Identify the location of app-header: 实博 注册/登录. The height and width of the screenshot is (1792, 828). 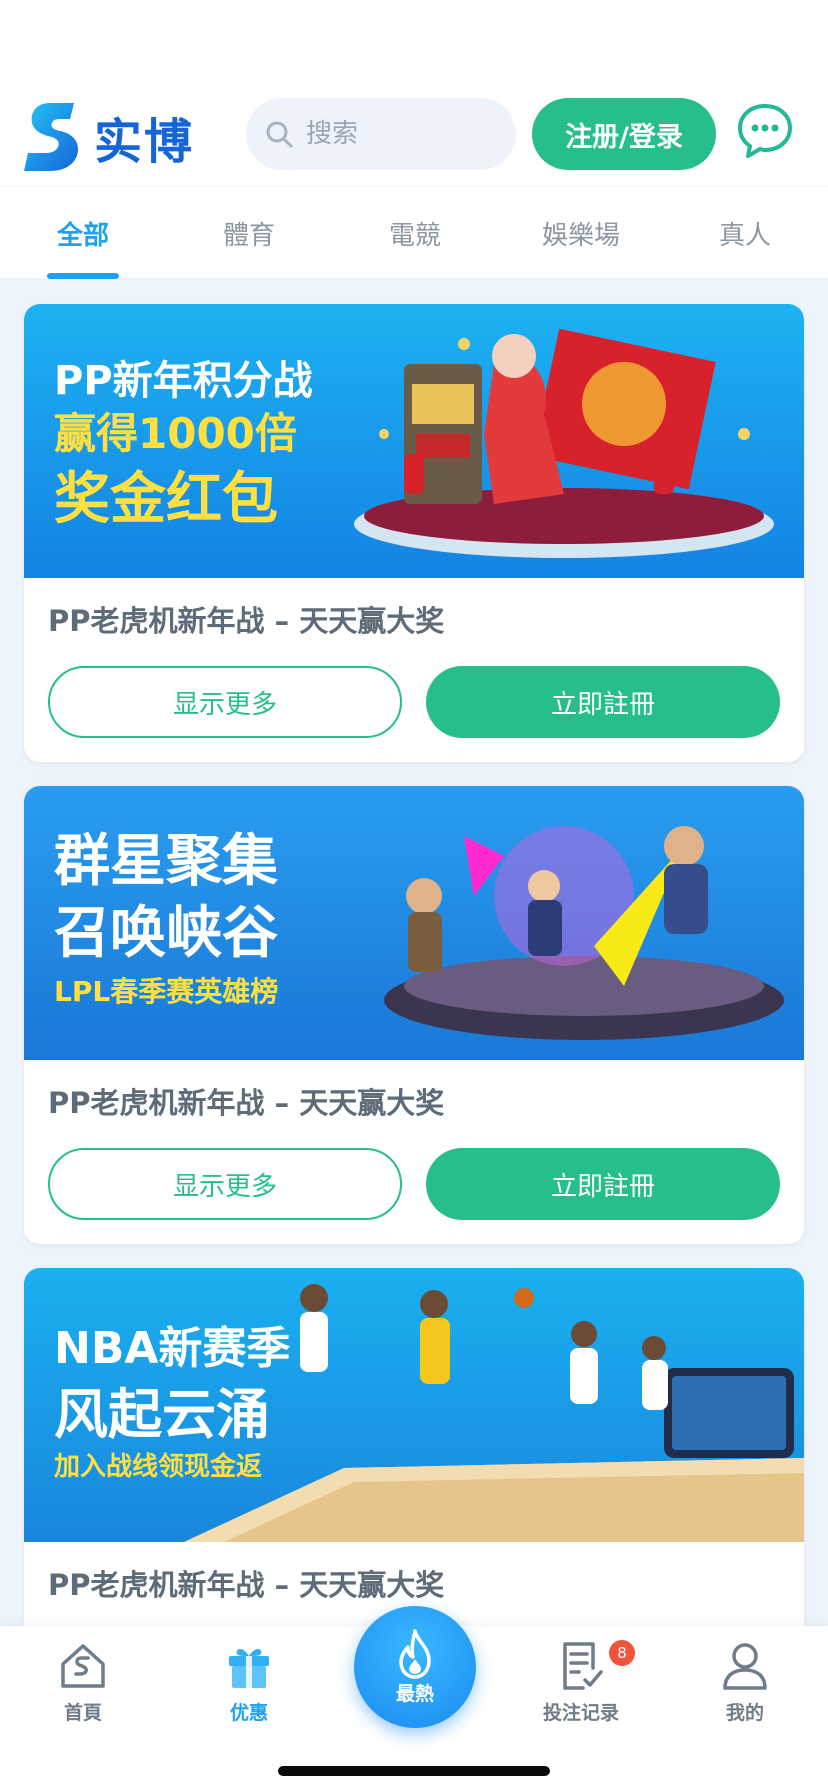
(414, 137).